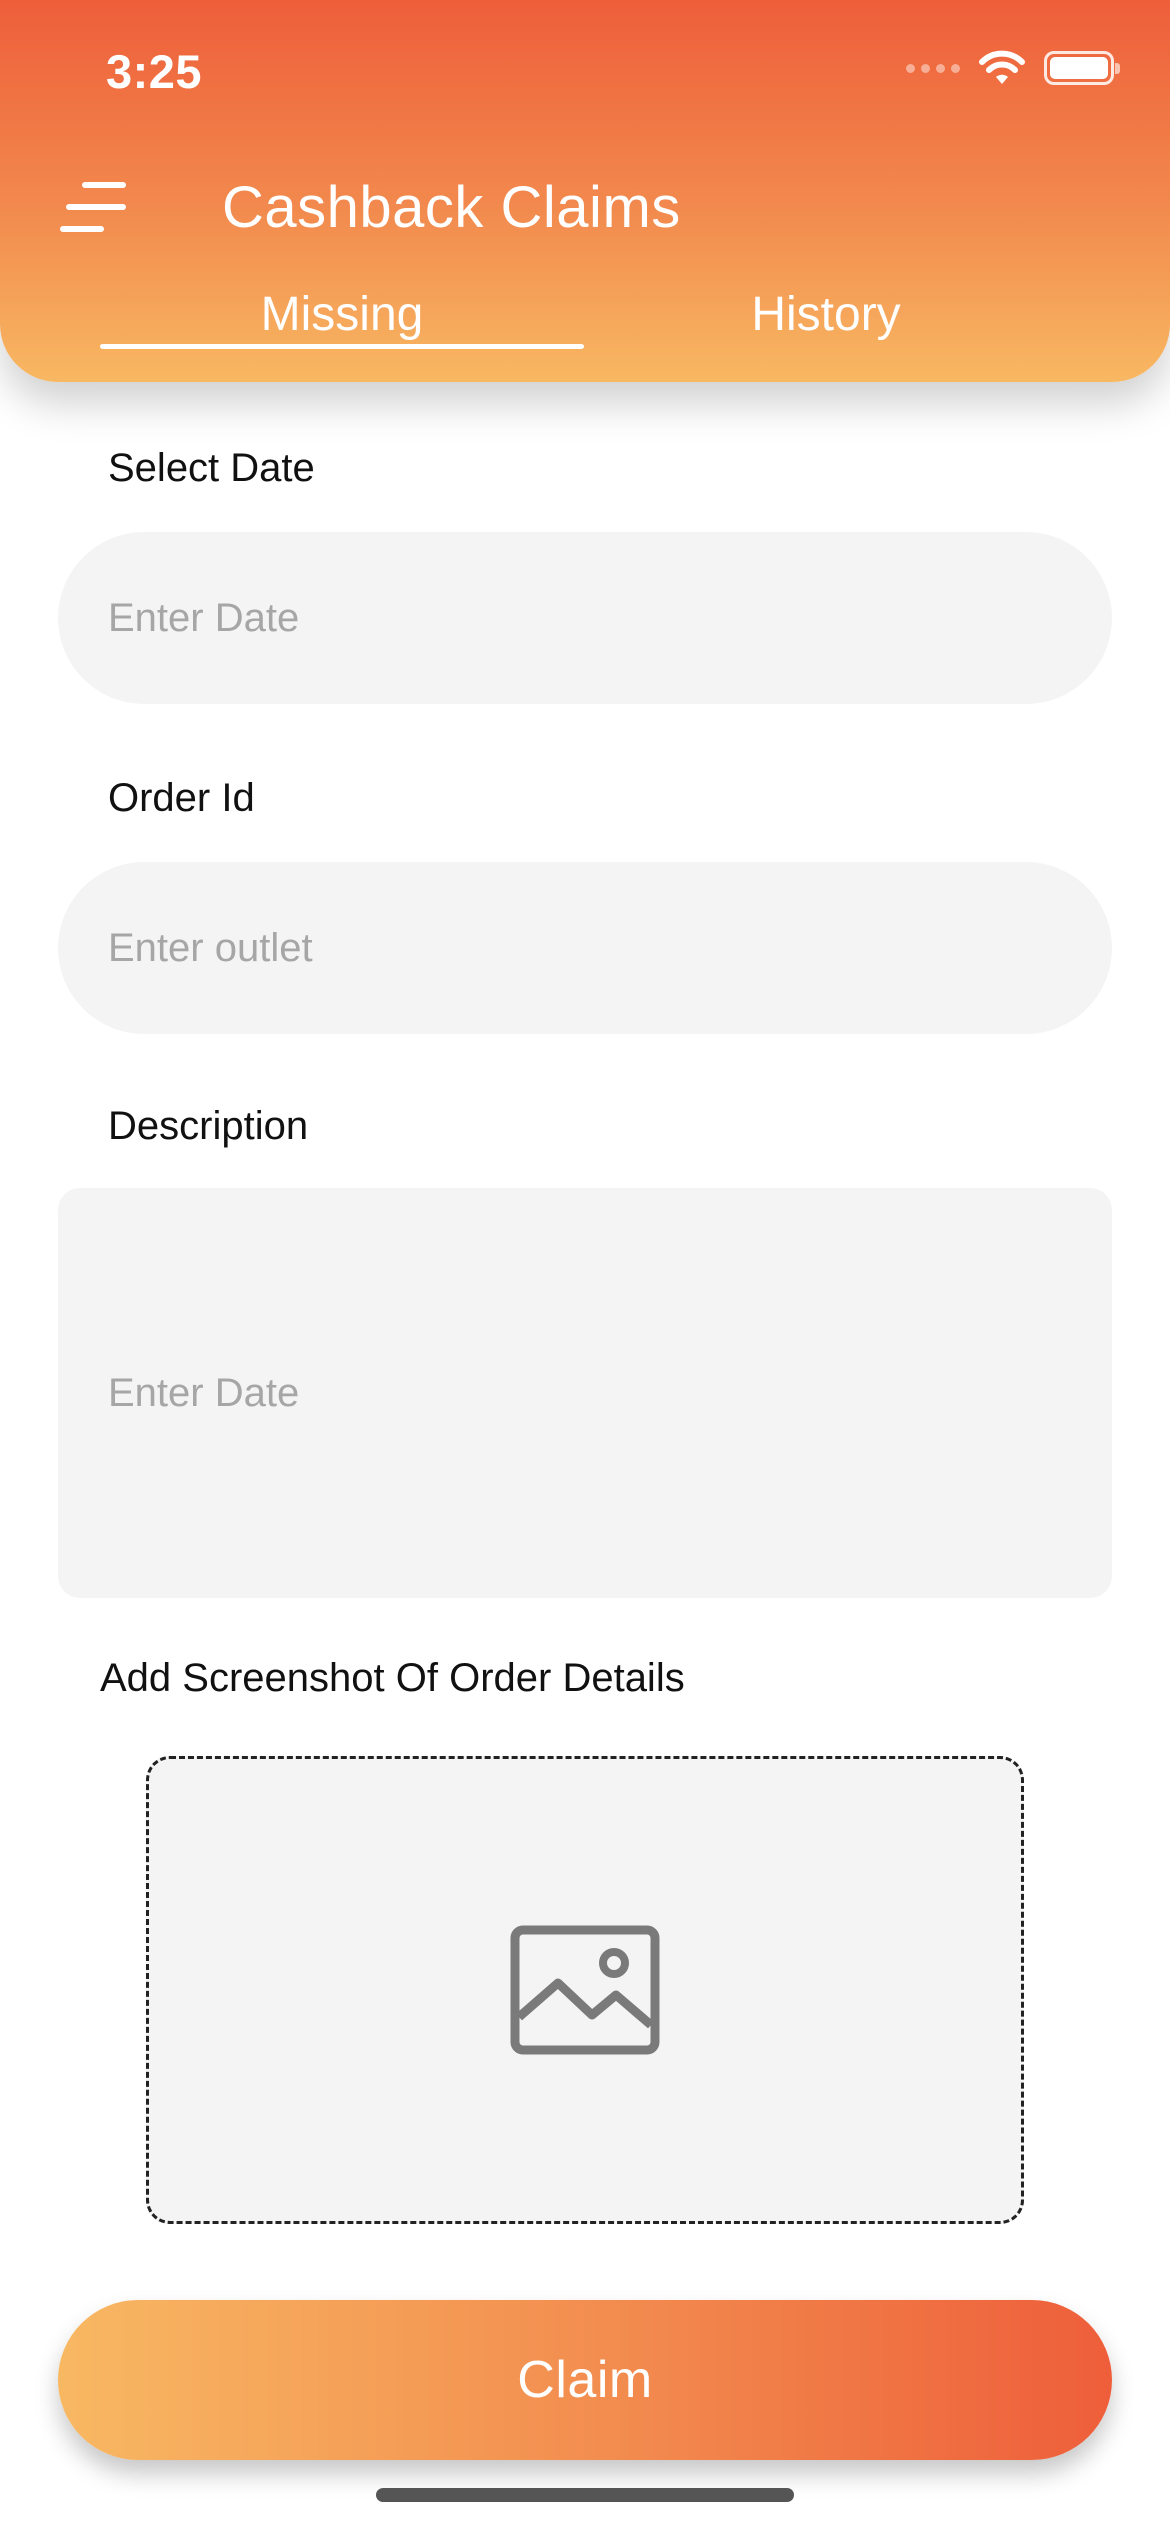  Describe the element at coordinates (585, 618) in the screenshot. I see `date-input: Enter Date` at that location.